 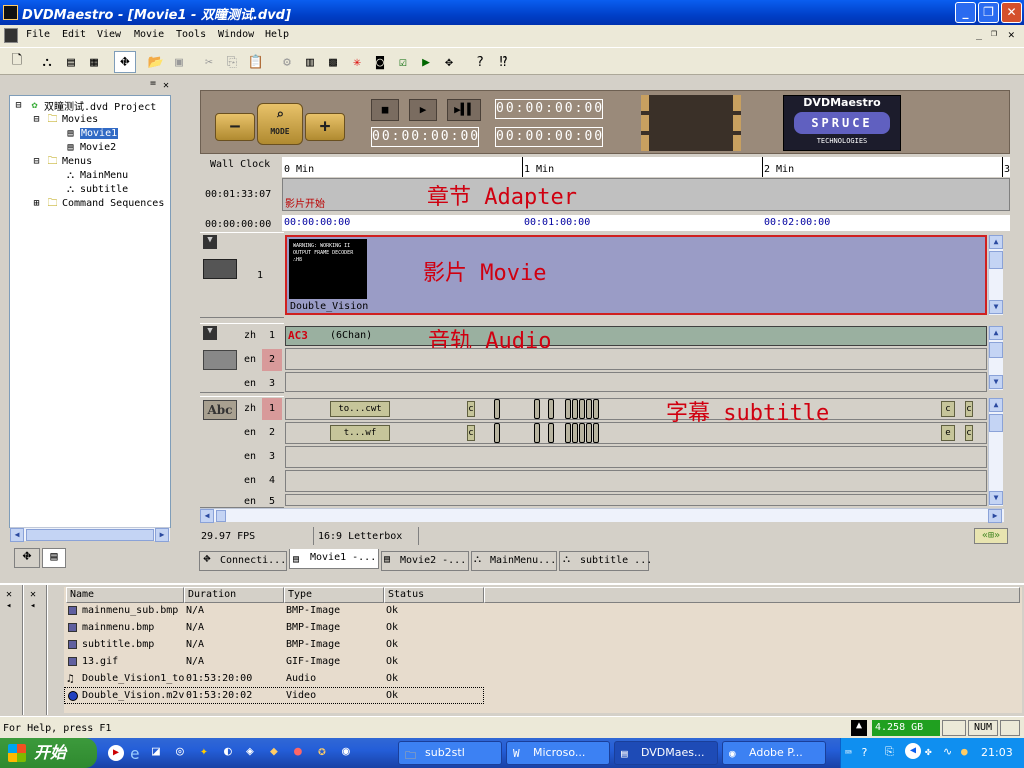 I want to click on network-icon: ⎘, so click(x=889, y=752).